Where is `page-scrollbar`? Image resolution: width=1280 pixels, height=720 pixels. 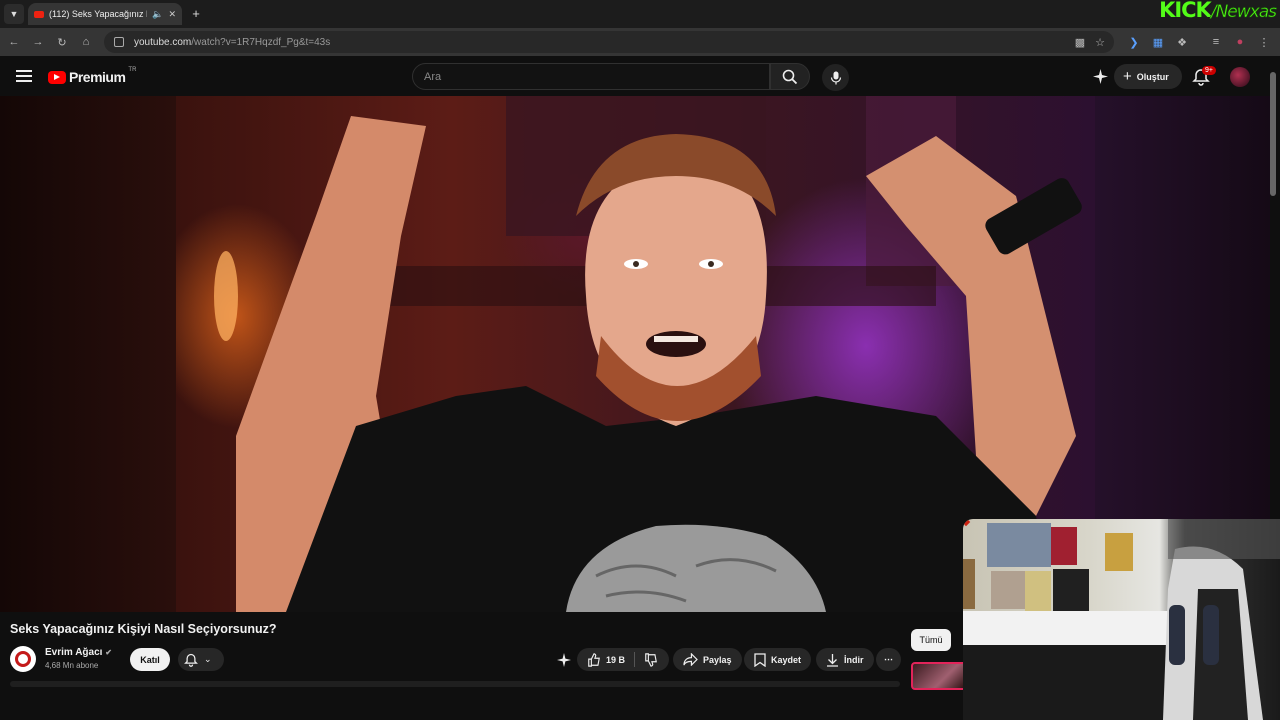 page-scrollbar is located at coordinates (1273, 134).